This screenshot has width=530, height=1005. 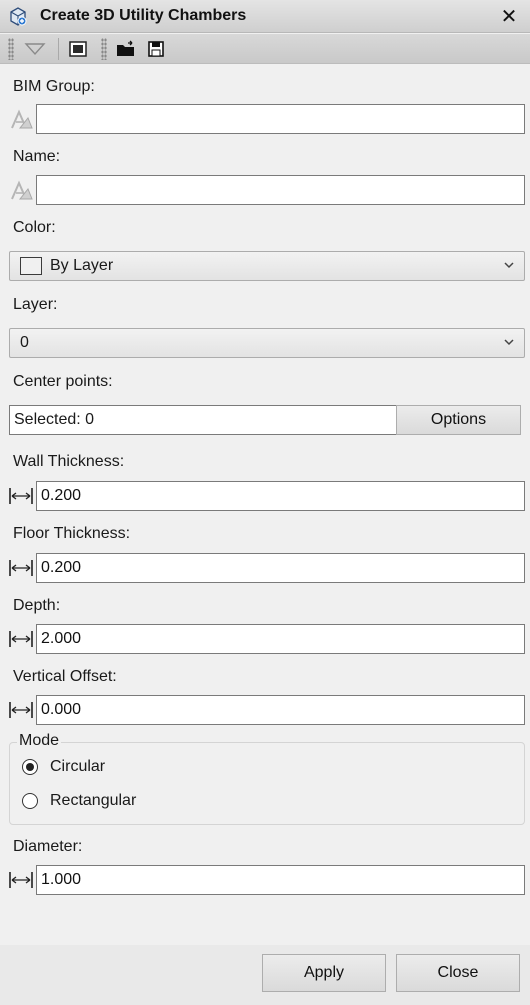 I want to click on name-row, so click(x=265, y=190).